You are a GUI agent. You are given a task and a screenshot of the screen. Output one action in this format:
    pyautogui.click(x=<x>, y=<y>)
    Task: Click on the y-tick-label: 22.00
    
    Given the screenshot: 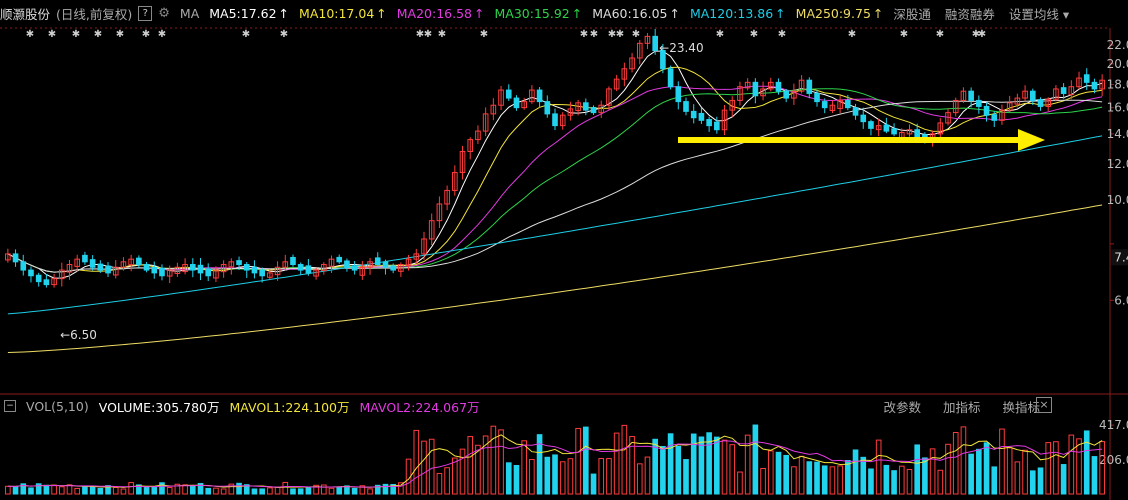 What is the action you would take?
    pyautogui.click(x=1117, y=45)
    